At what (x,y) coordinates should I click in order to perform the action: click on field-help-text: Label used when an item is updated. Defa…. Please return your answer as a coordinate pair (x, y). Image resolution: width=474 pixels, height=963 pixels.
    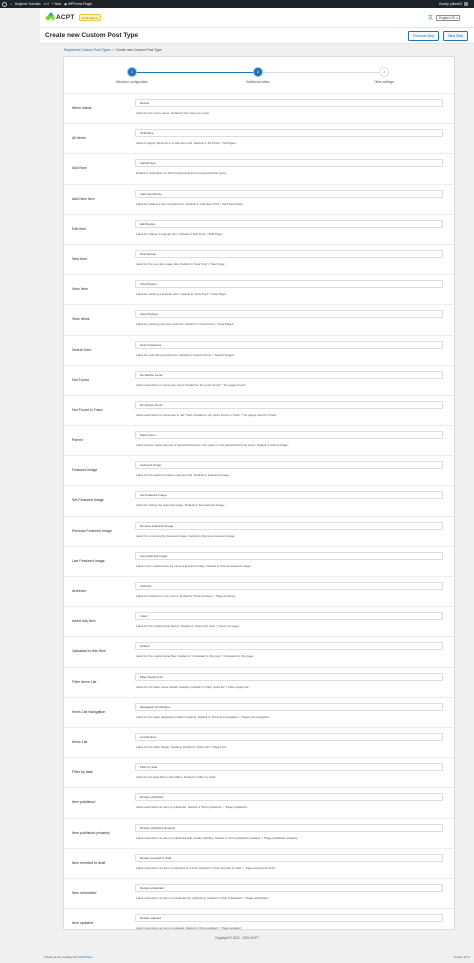
    Looking at the image, I should click on (189, 928).